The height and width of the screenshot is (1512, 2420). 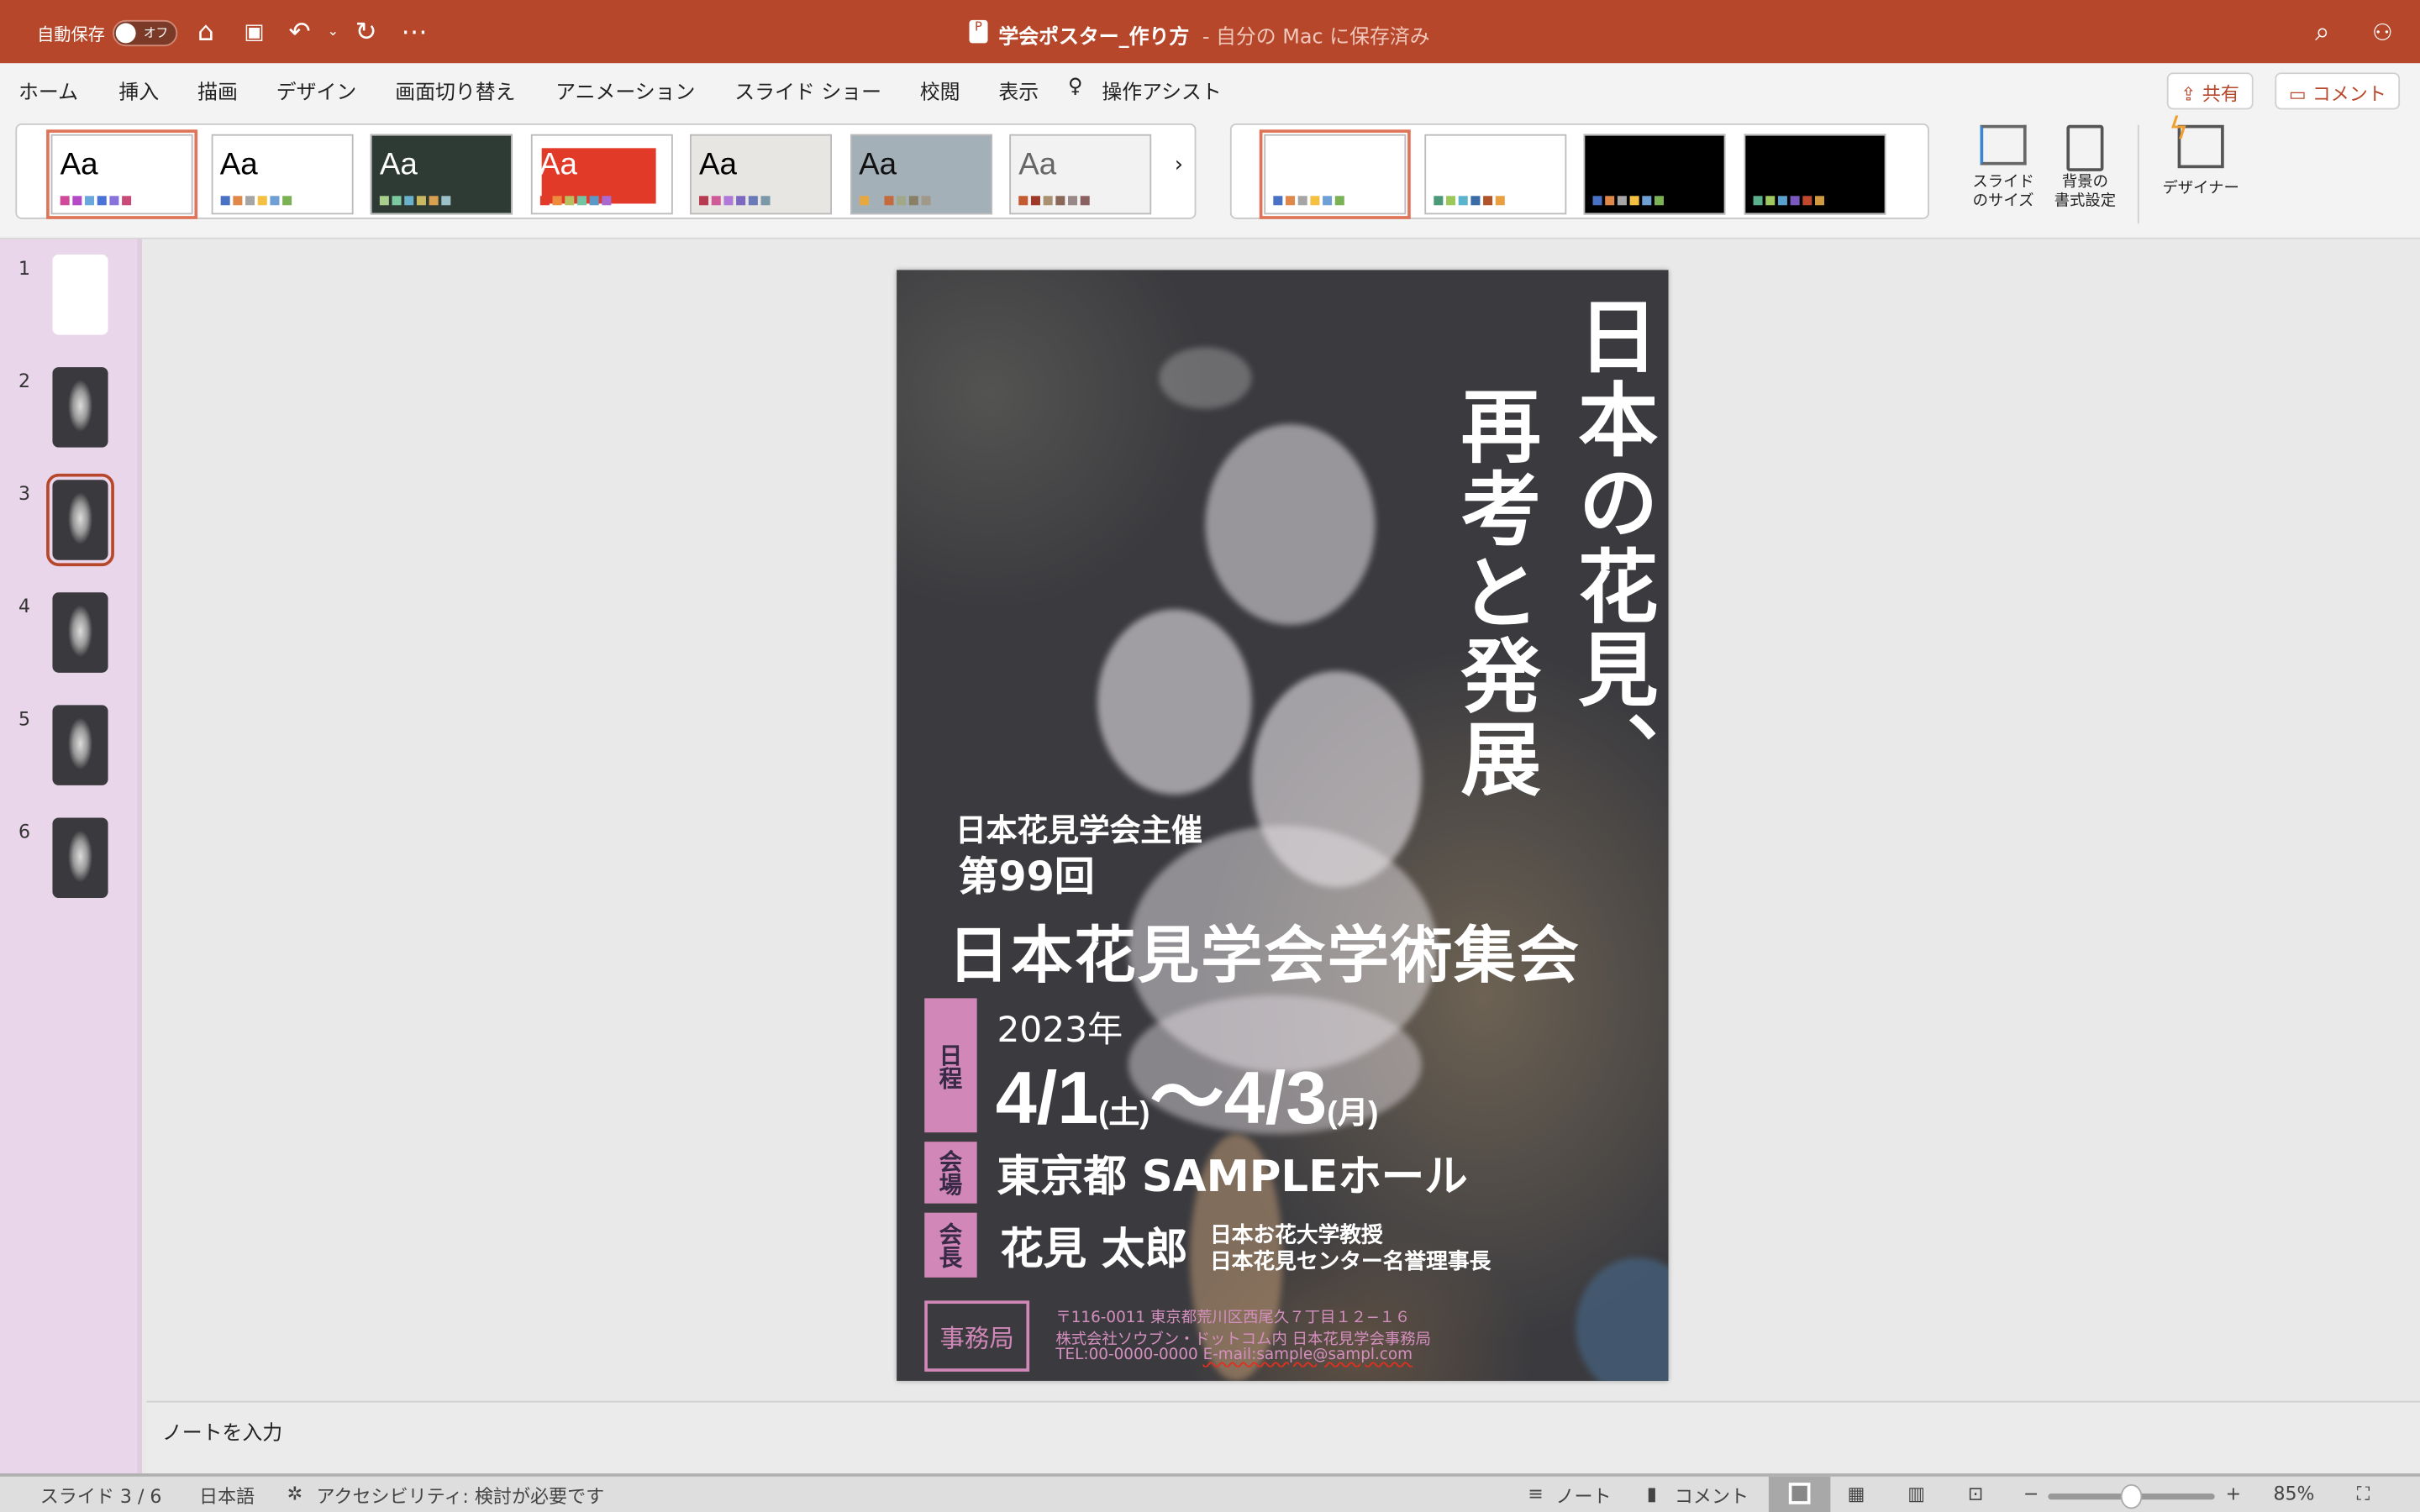 I want to click on zoom-level: 85%, so click(x=2294, y=1493).